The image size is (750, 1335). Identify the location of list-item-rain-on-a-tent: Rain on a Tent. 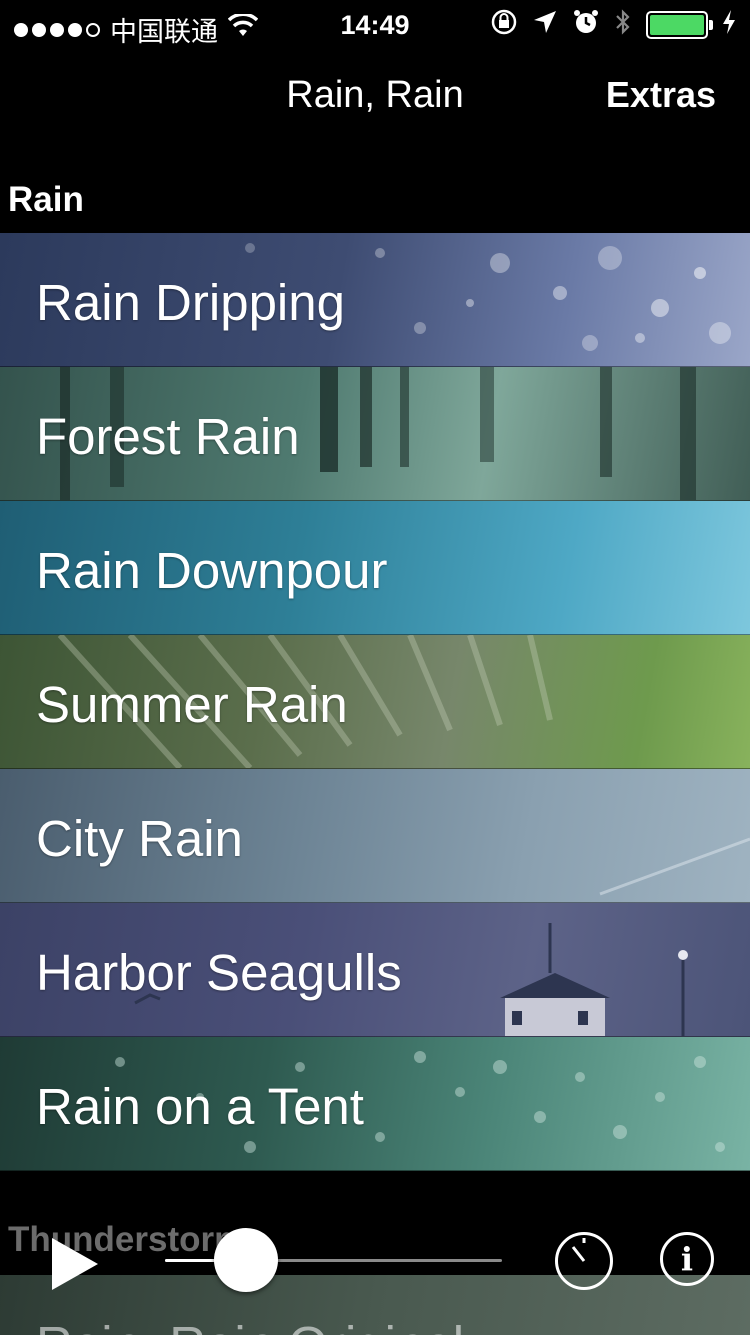
(375, 1104).